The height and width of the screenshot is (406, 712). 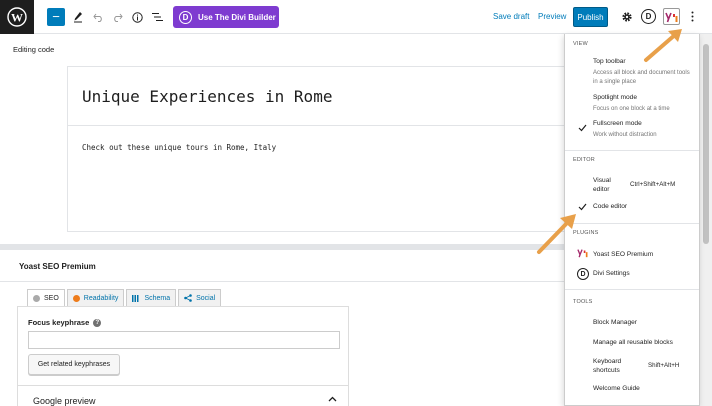 I want to click on svg-text: W, so click(x=17, y=18).